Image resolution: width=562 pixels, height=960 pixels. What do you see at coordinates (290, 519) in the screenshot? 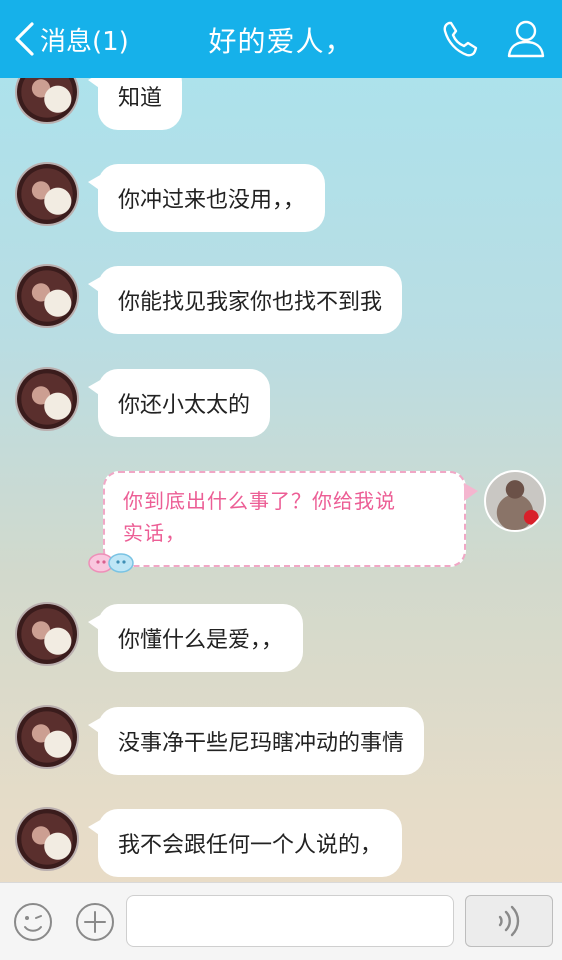
I see `sent-message-bubble: 你到底出什么事了？你给我说 实话，` at bounding box center [290, 519].